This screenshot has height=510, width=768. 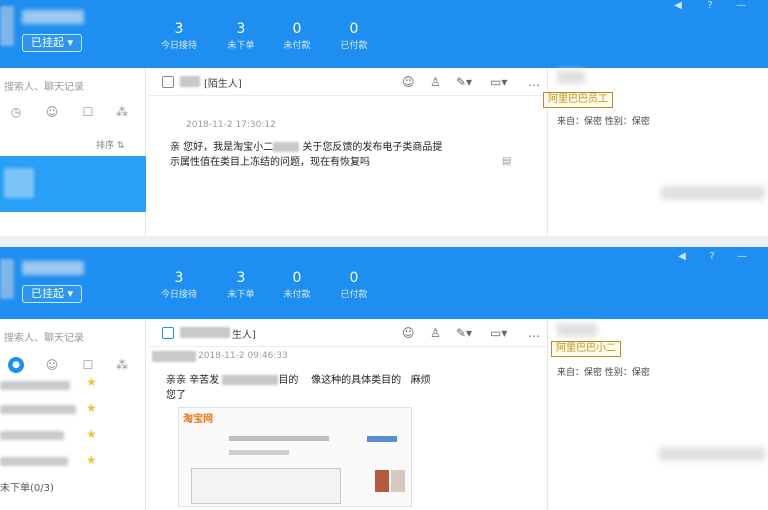 I want to click on clock-icon: ●, so click(x=16, y=365).